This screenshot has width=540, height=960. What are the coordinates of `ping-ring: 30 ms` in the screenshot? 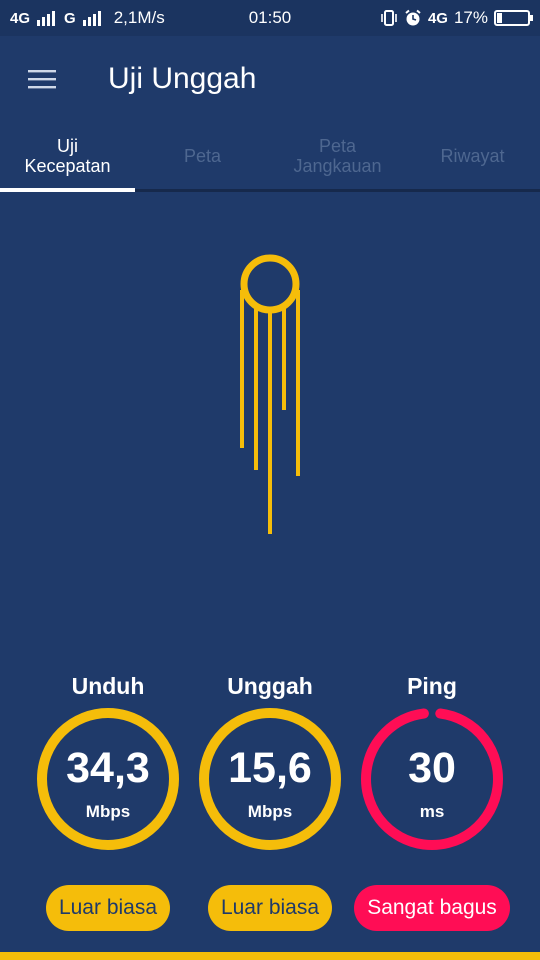 It's located at (432, 779).